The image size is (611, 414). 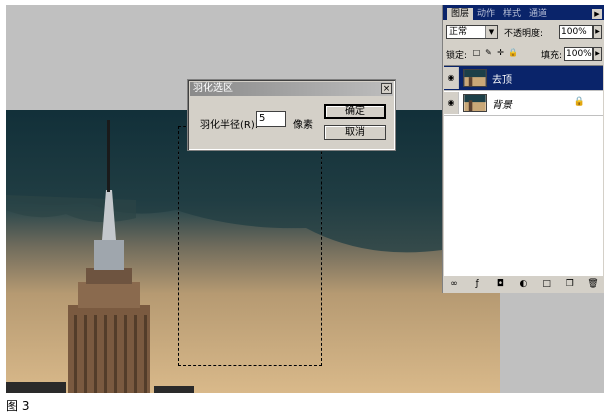 I want to click on feather-selection-dialog: 羽化选区 × 羽化半径(R): 5 像素 确定 取消, so click(x=291, y=115).